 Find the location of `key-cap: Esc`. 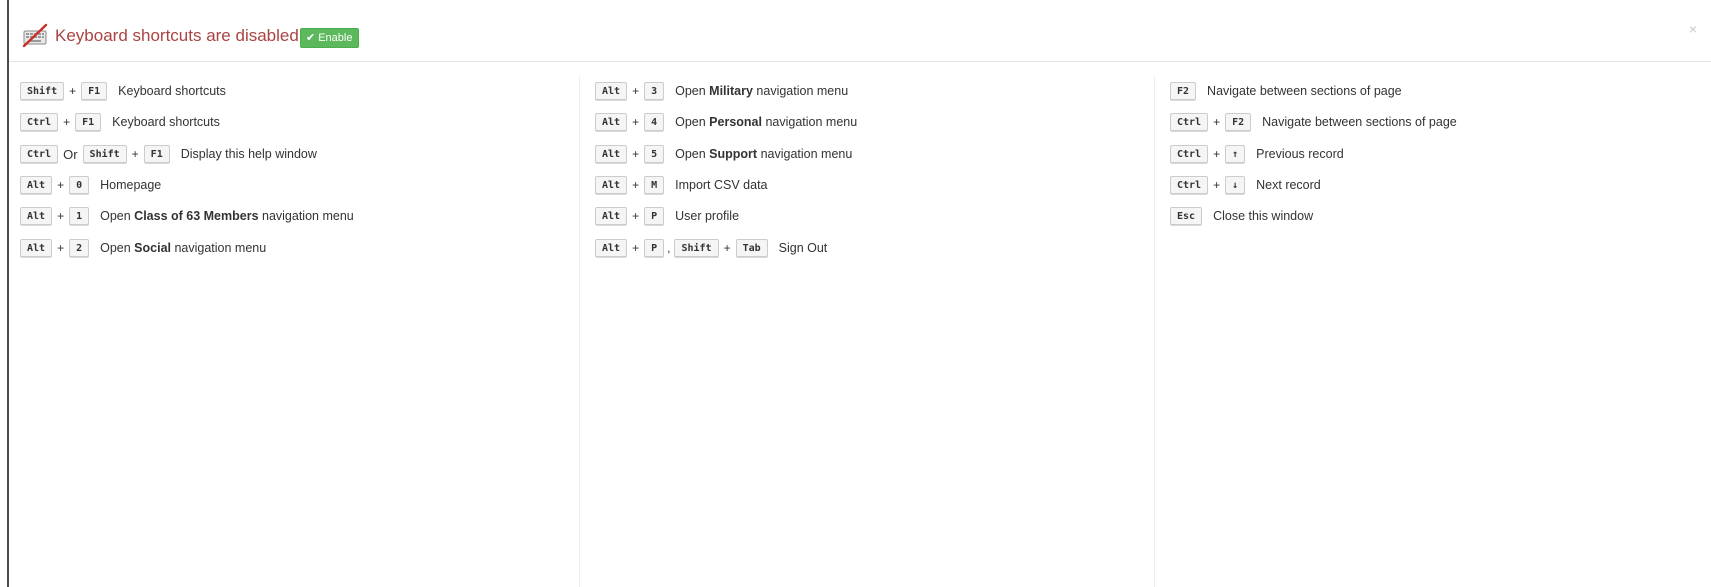

key-cap: Esc is located at coordinates (1186, 216).